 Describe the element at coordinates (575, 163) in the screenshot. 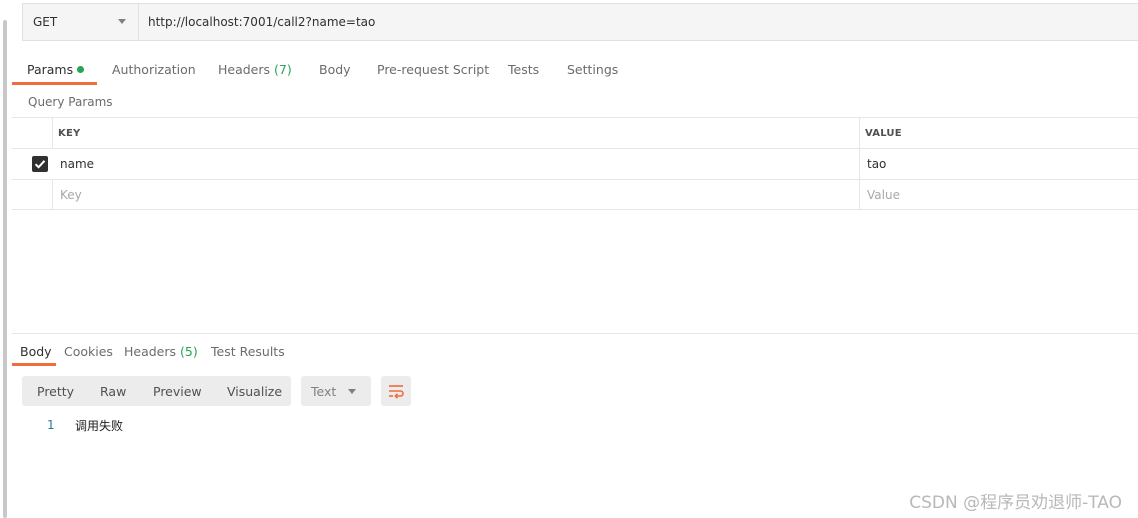

I see `table-row: name tao` at that location.